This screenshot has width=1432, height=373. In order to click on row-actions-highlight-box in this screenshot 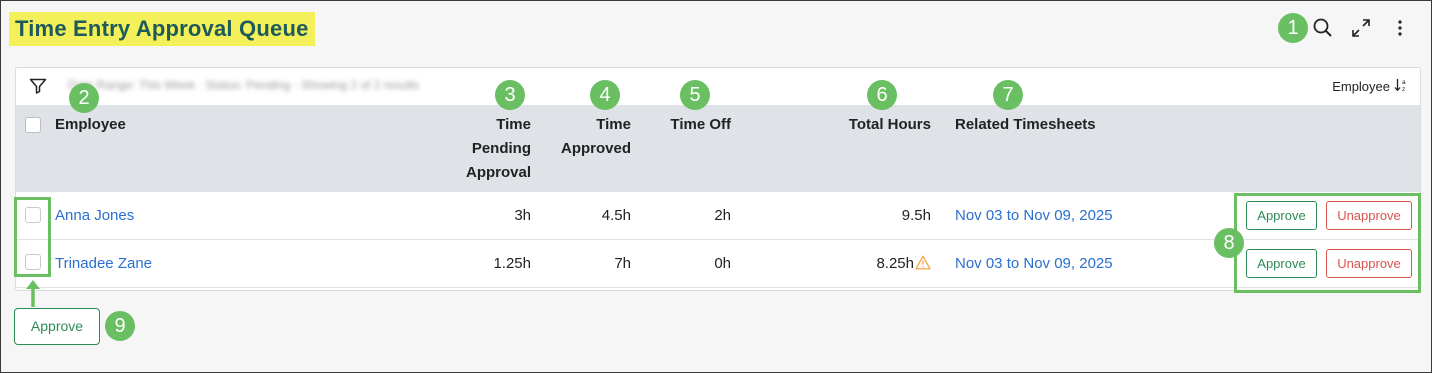, I will do `click(1327, 243)`.